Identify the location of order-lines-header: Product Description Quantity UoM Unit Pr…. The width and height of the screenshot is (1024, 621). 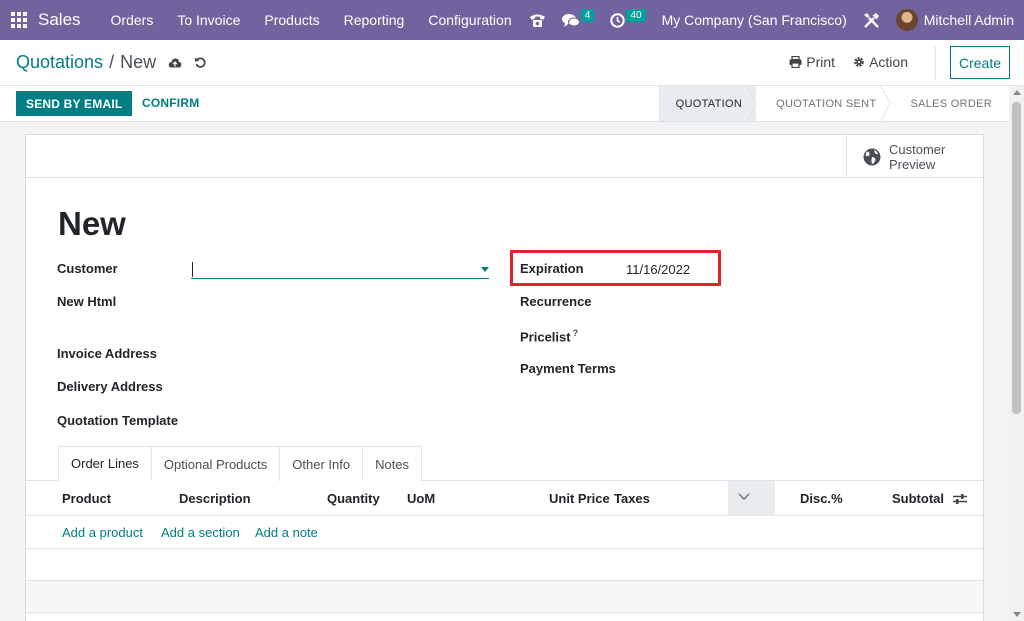
(504, 498).